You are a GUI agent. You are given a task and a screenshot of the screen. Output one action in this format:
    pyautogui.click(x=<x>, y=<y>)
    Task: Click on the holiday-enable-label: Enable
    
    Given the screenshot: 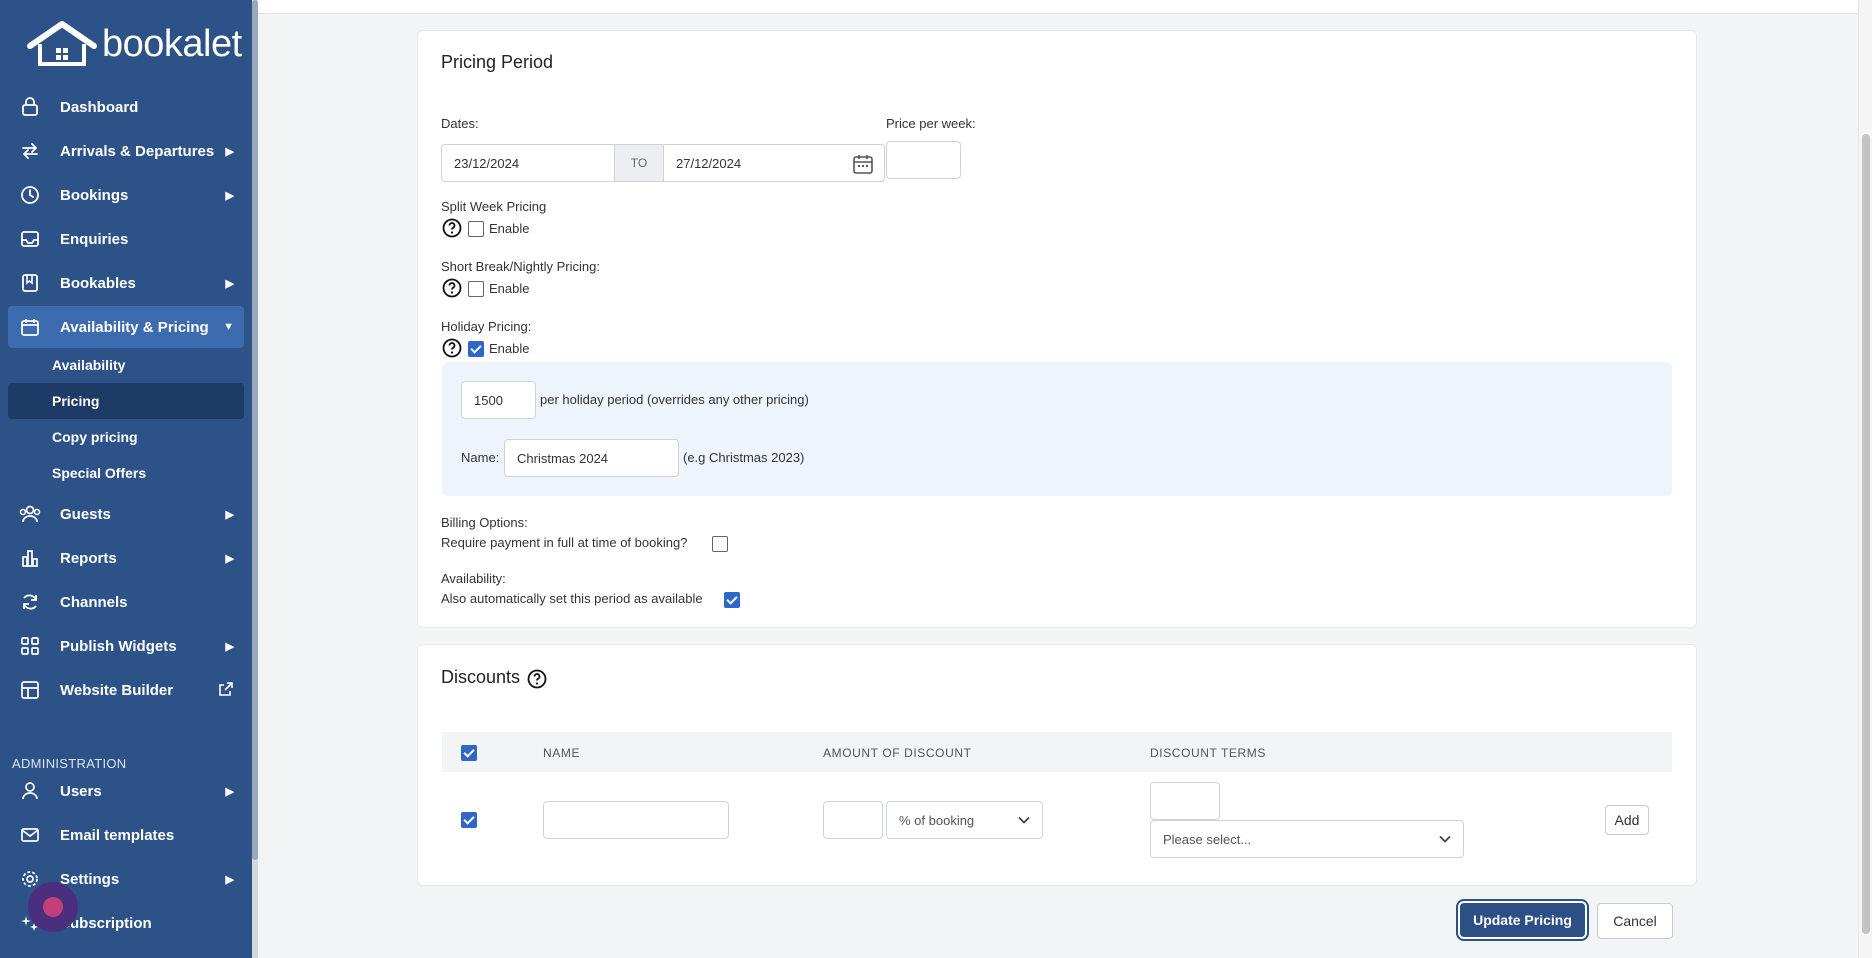 What is the action you would take?
    pyautogui.click(x=509, y=348)
    